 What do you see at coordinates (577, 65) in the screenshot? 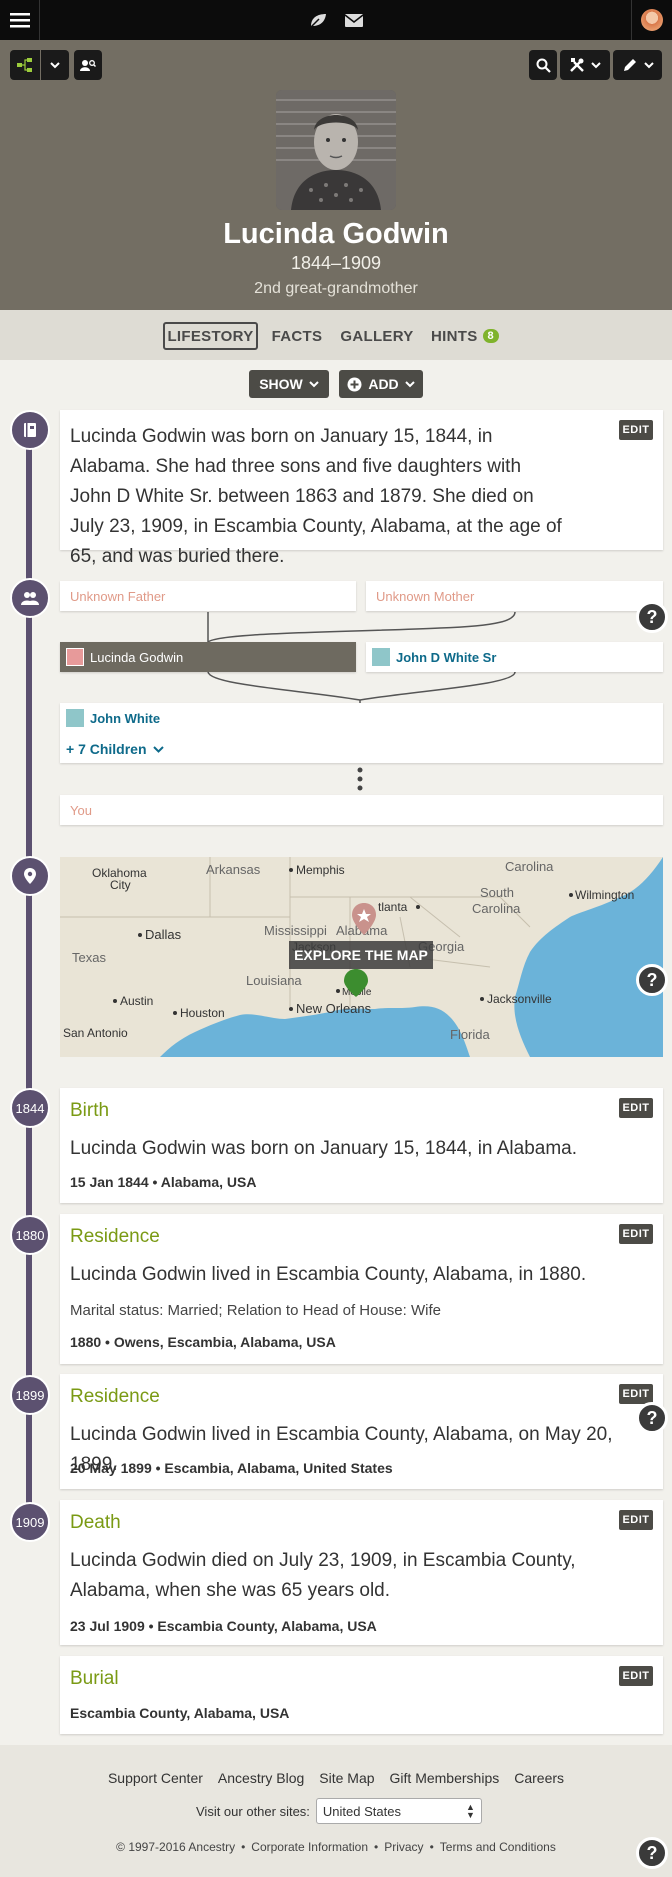
I see `tools-icon` at bounding box center [577, 65].